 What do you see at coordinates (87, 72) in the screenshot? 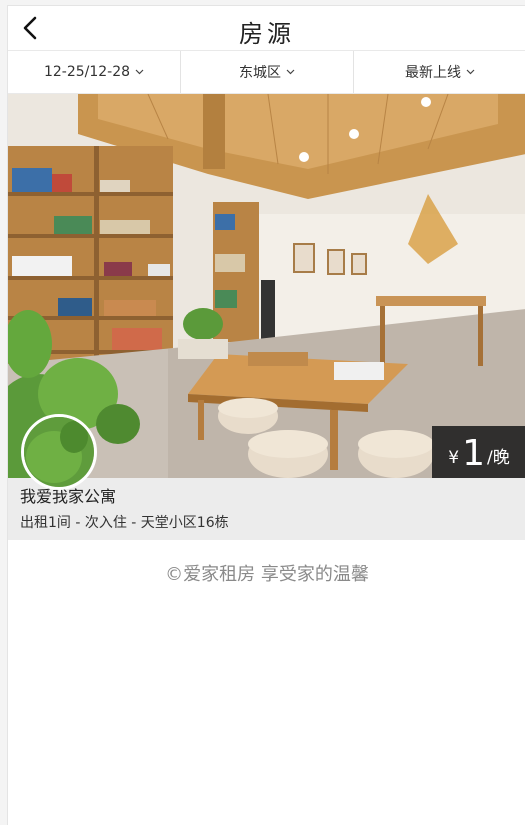
I see `date-range-label: 12-25/12-28` at bounding box center [87, 72].